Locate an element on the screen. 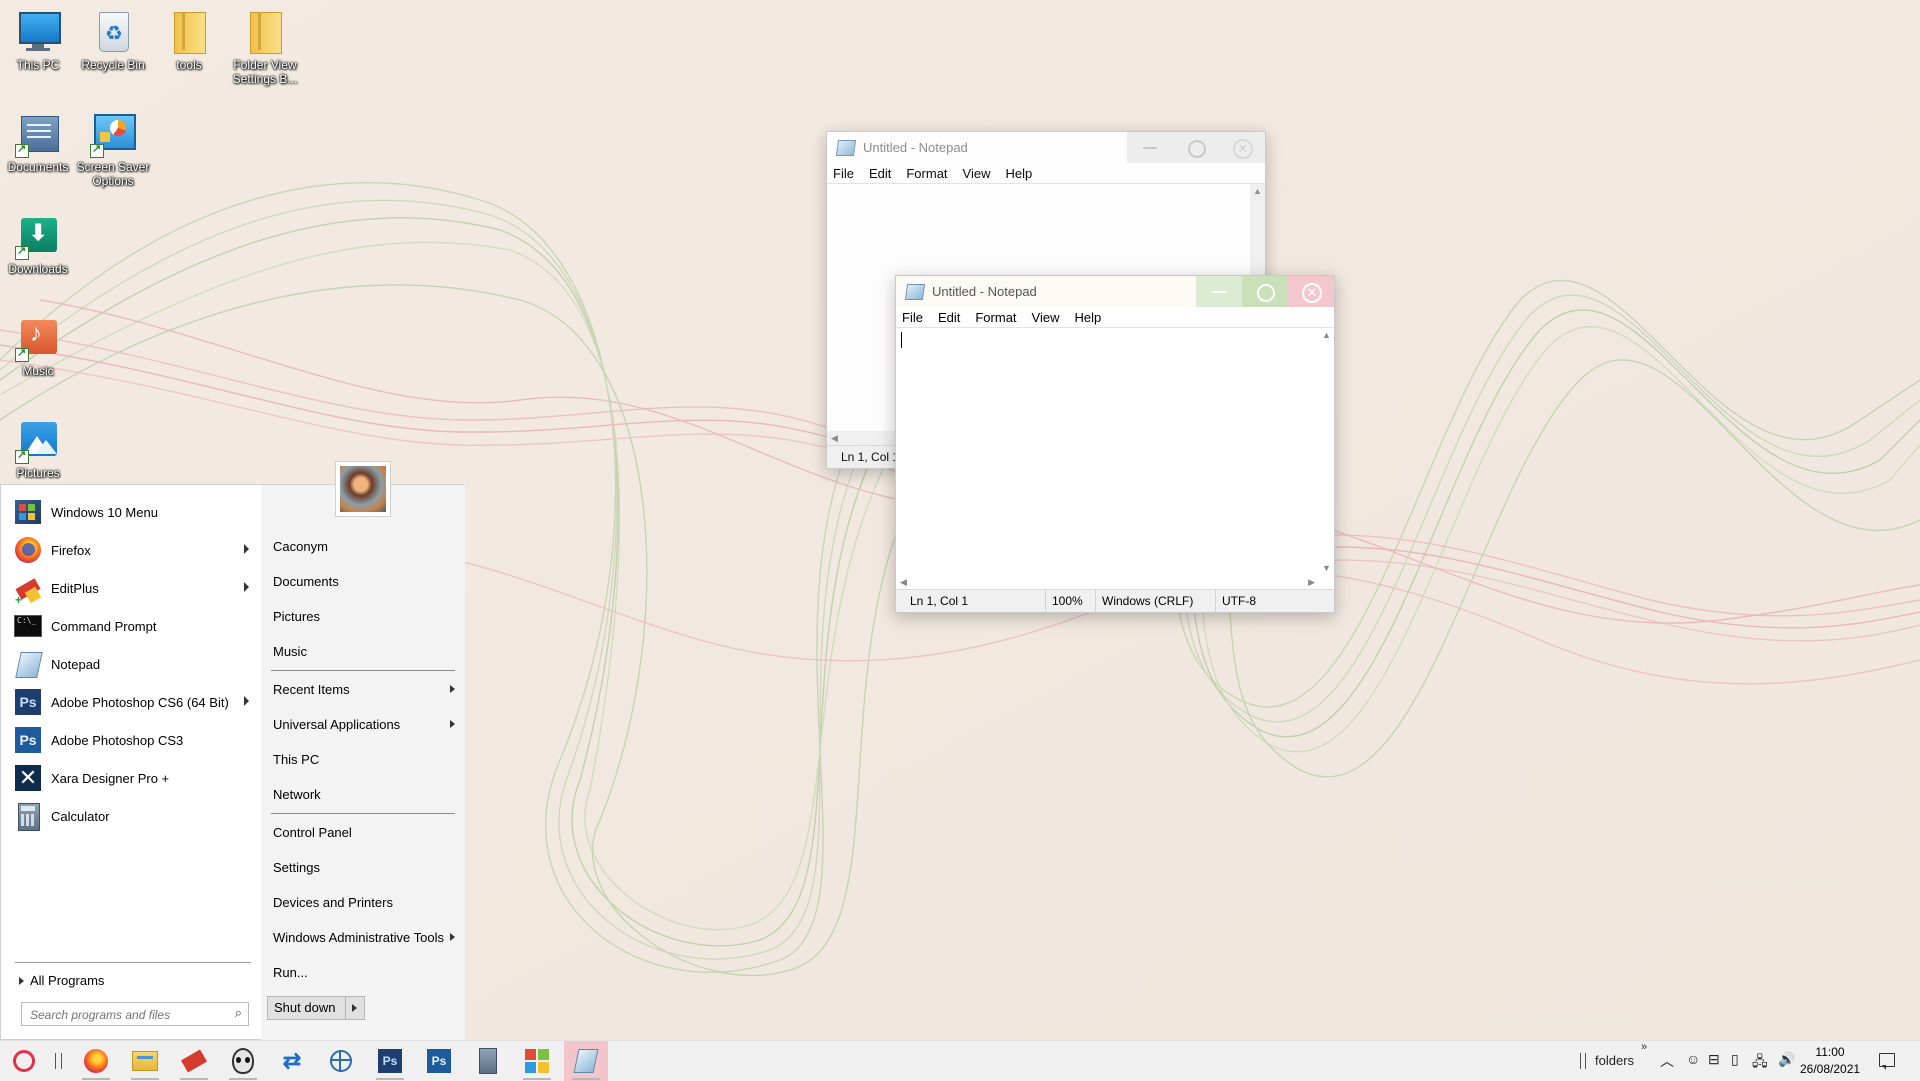  place-this-pc: This PC is located at coordinates (363, 759).